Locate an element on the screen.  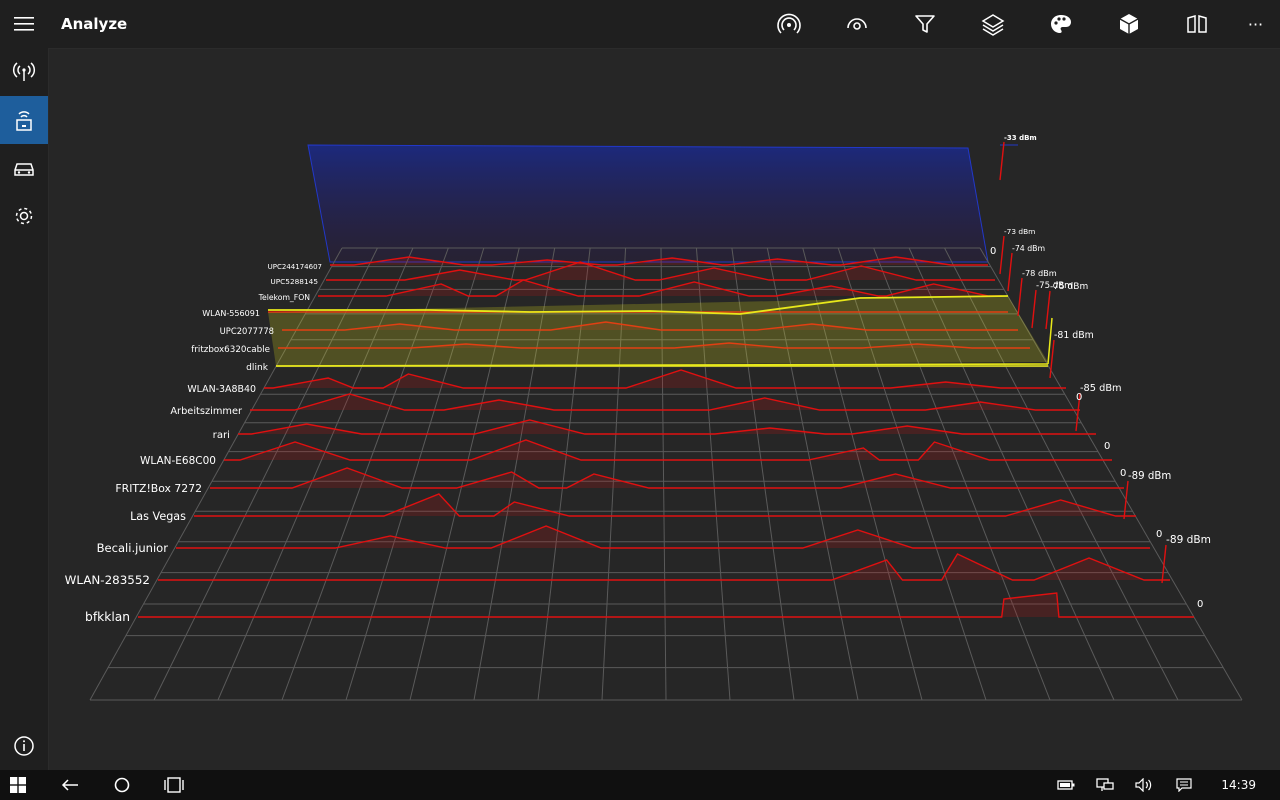
action-center-button is located at coordinates (1184, 785).